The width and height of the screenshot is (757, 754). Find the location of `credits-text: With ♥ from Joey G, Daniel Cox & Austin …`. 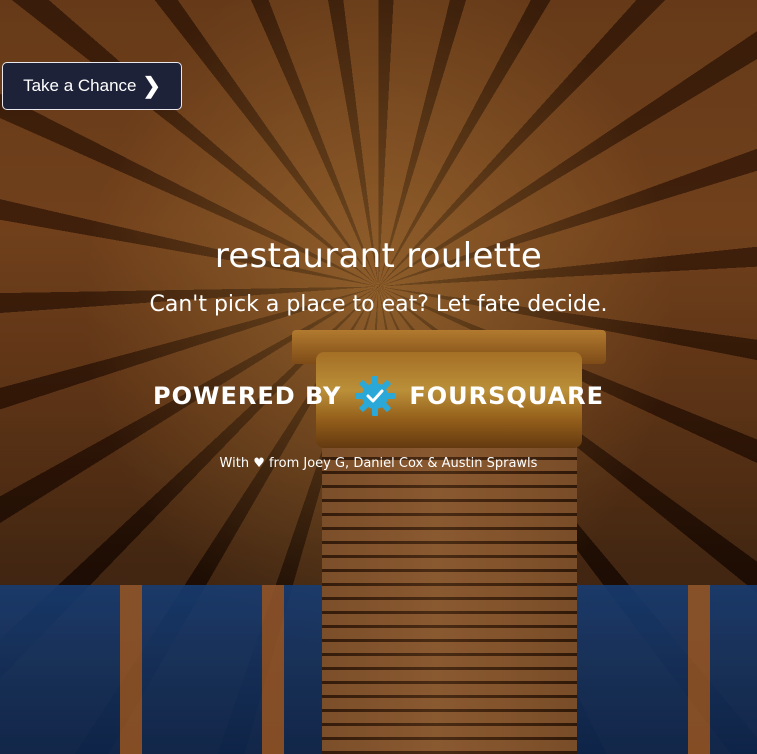

credits-text: With ♥ from Joey G, Daniel Cox & Austin … is located at coordinates (378, 463).